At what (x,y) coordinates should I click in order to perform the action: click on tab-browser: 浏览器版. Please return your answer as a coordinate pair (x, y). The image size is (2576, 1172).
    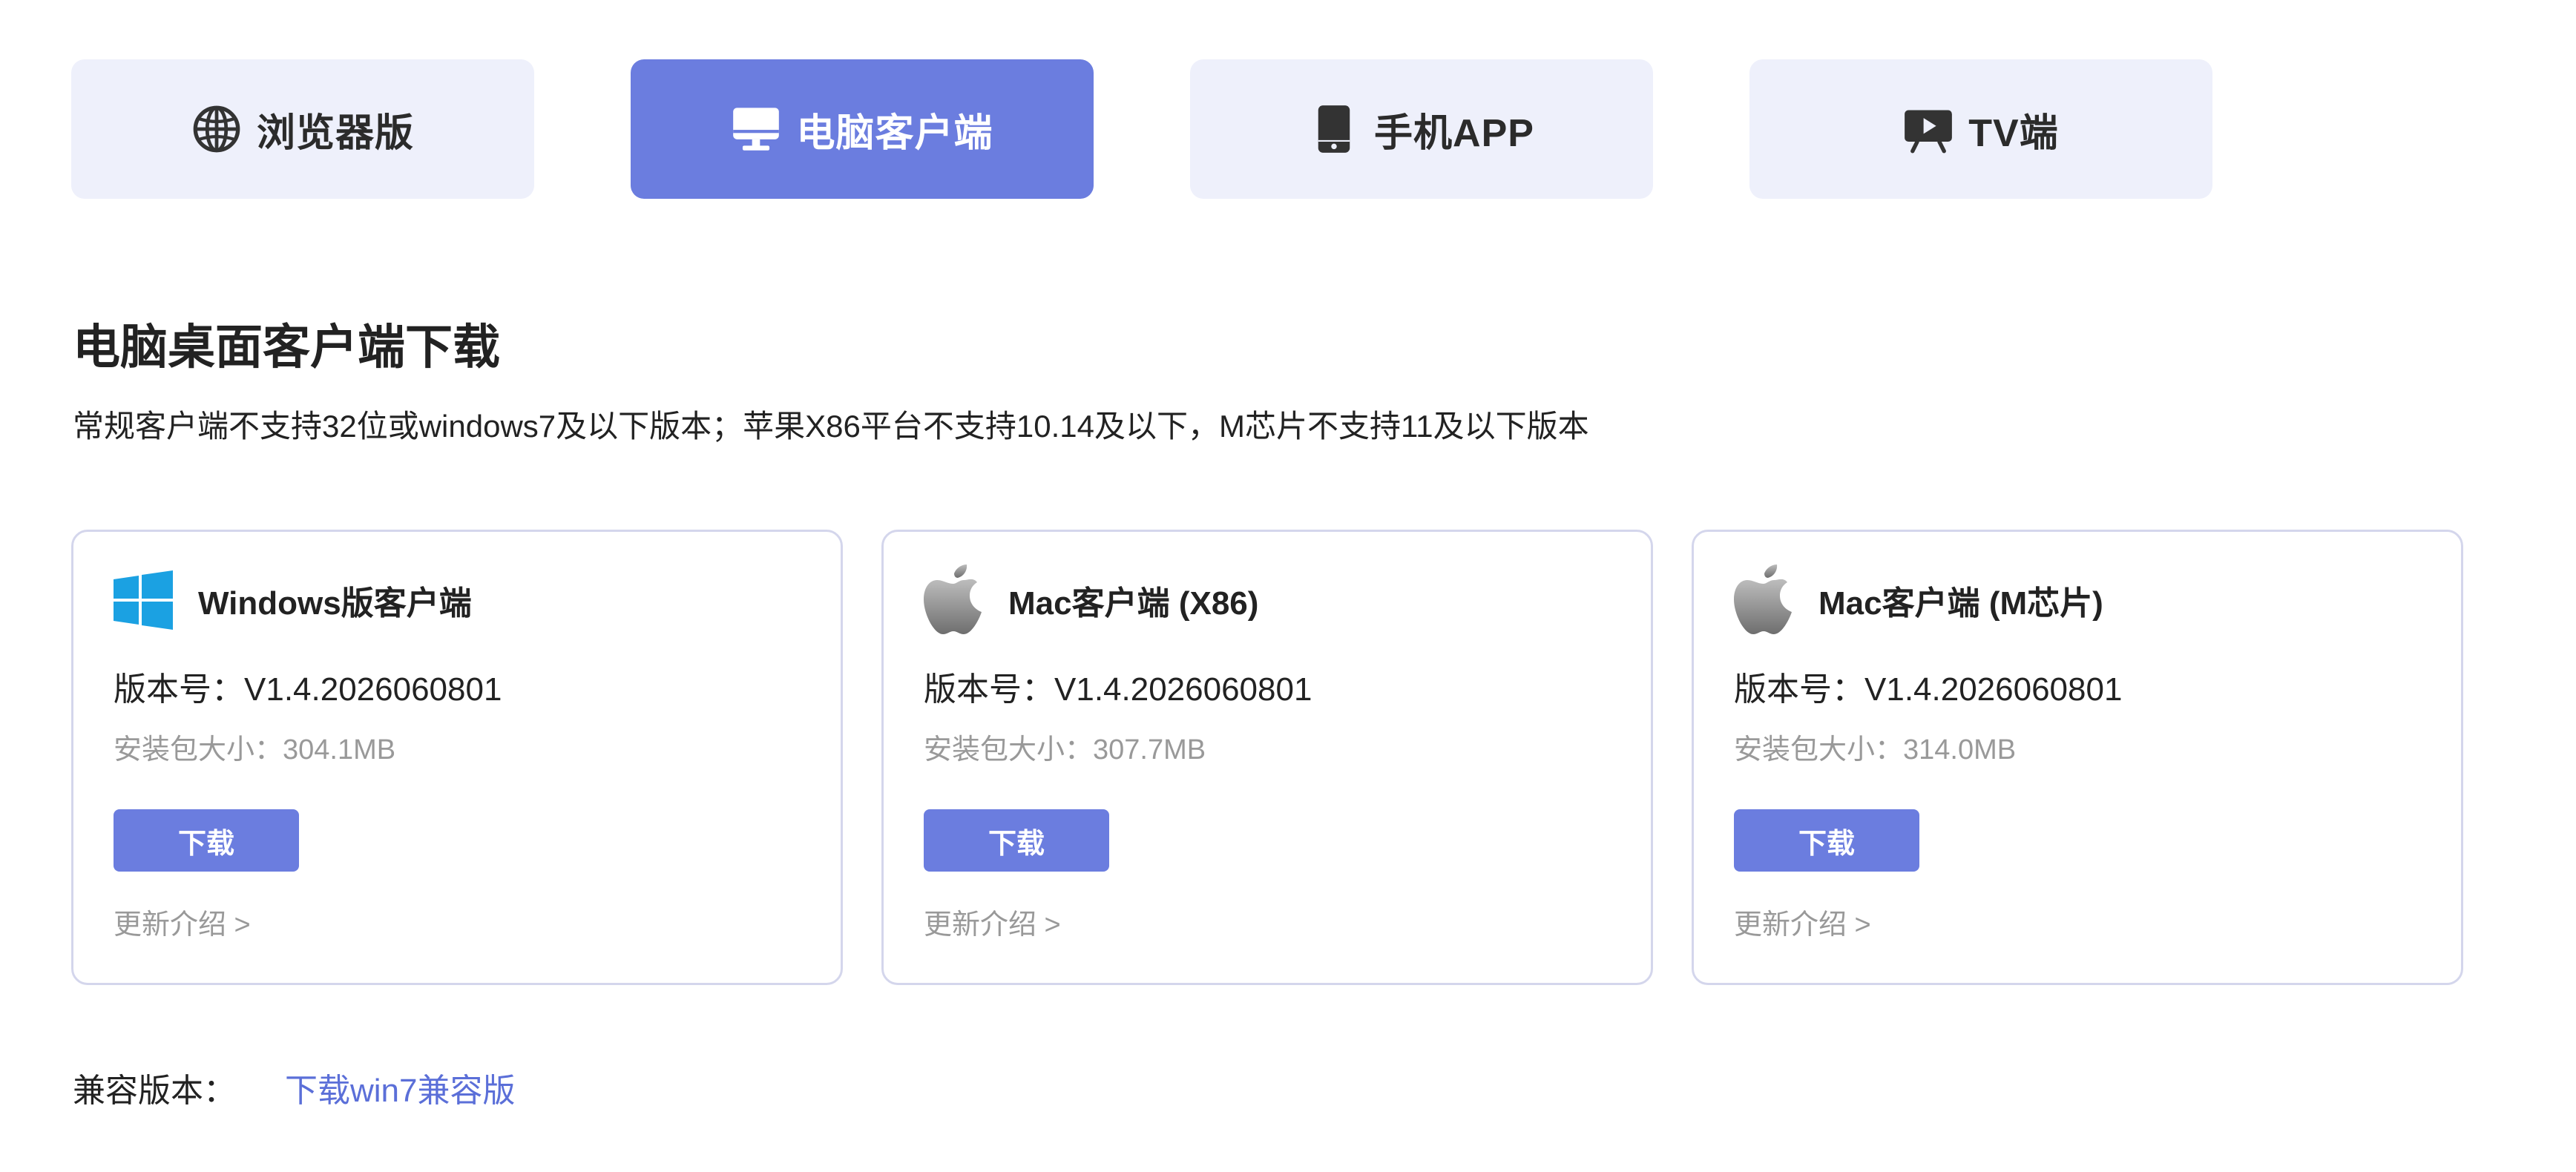
    Looking at the image, I should click on (302, 129).